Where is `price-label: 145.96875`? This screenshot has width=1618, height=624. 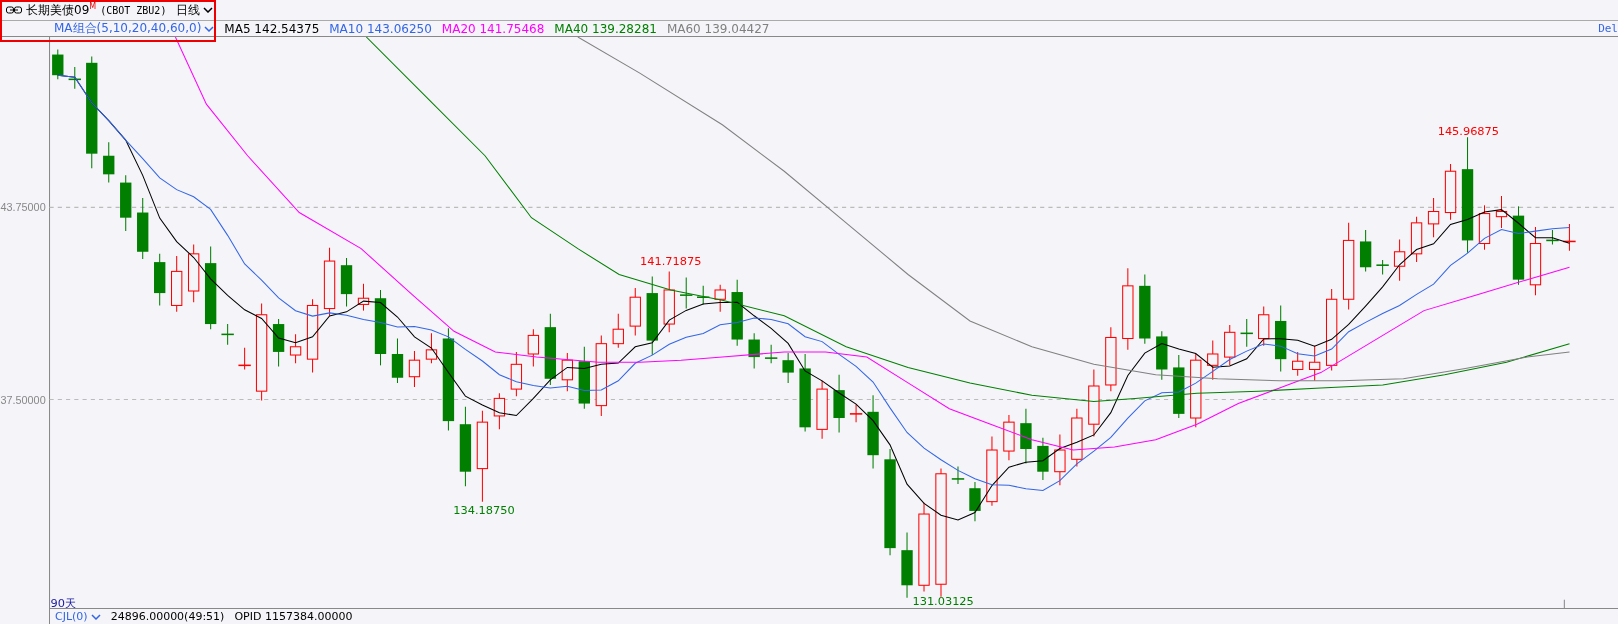
price-label: 145.96875 is located at coordinates (1468, 131).